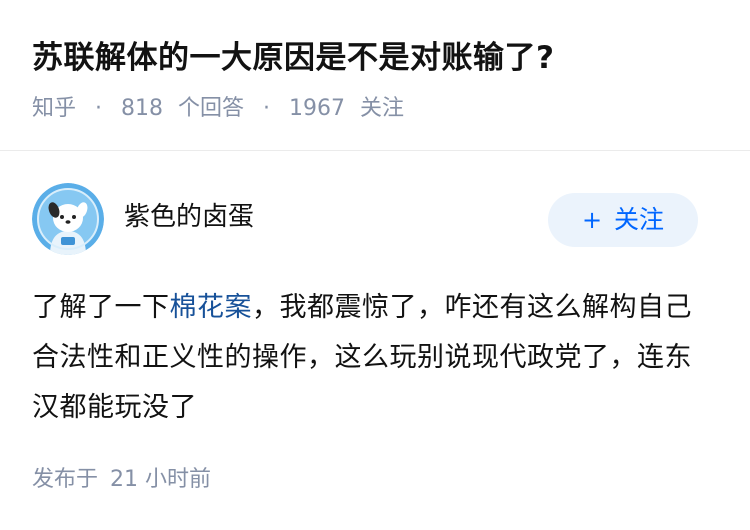  I want to click on answer-count-label: 个回答, so click(211, 108).